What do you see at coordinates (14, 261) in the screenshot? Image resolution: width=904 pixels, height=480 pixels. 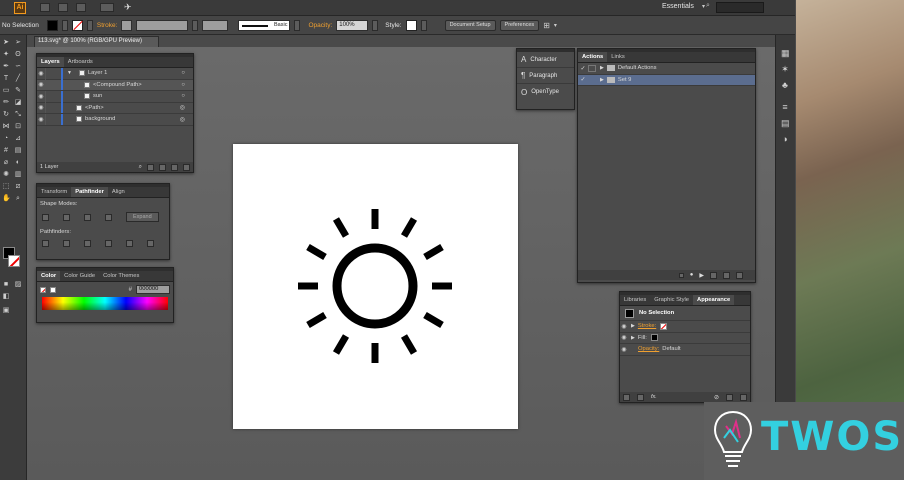 I see `stroke-color-swatch` at bounding box center [14, 261].